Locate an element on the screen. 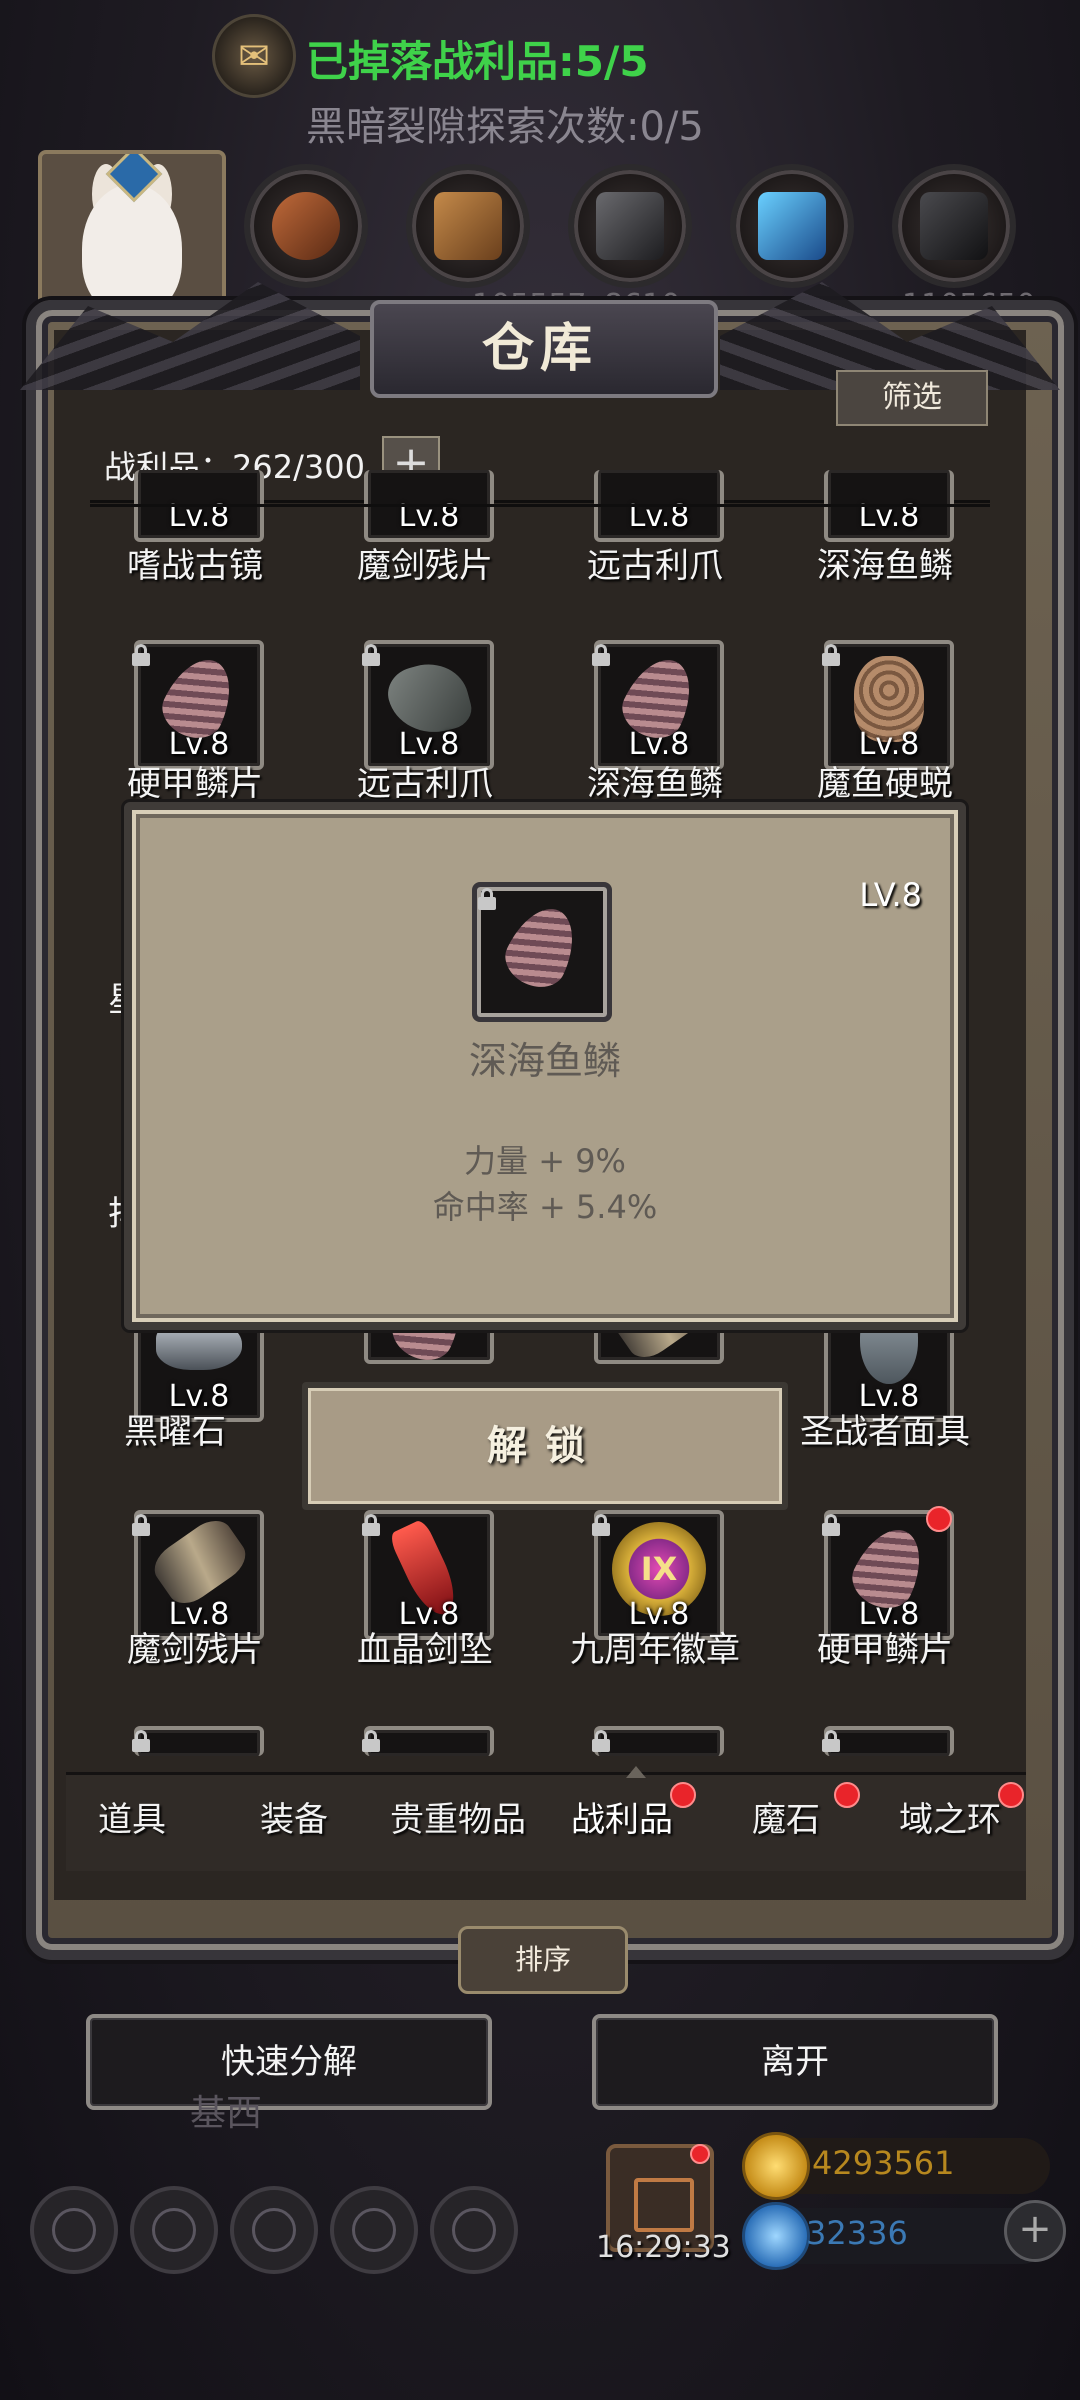 The width and height of the screenshot is (1080, 2400). fish-scale-icon is located at coordinates (542, 947).